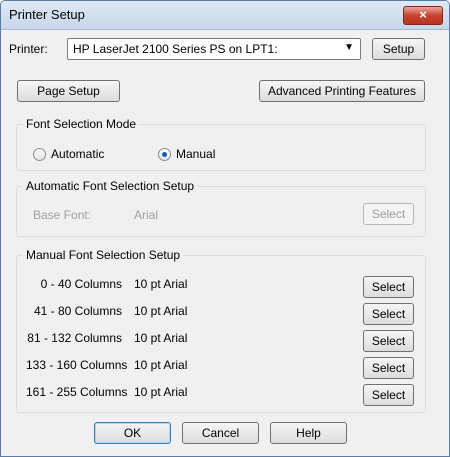 The image size is (450, 457). What do you see at coordinates (110, 186) in the screenshot?
I see `automatic-font-setup-title: Automatic Font Selection Setup` at bounding box center [110, 186].